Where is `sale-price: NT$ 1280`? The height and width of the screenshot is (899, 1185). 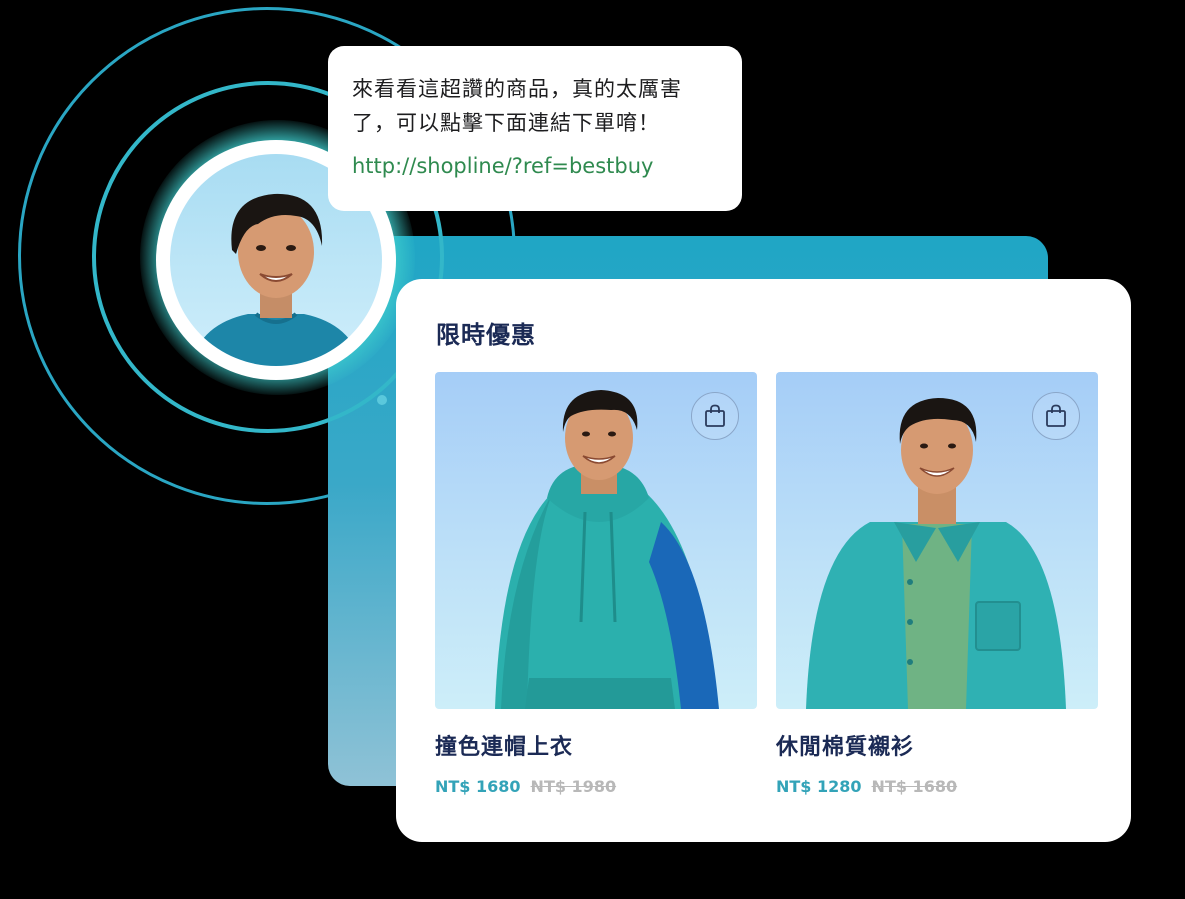
sale-price: NT$ 1280 is located at coordinates (819, 786).